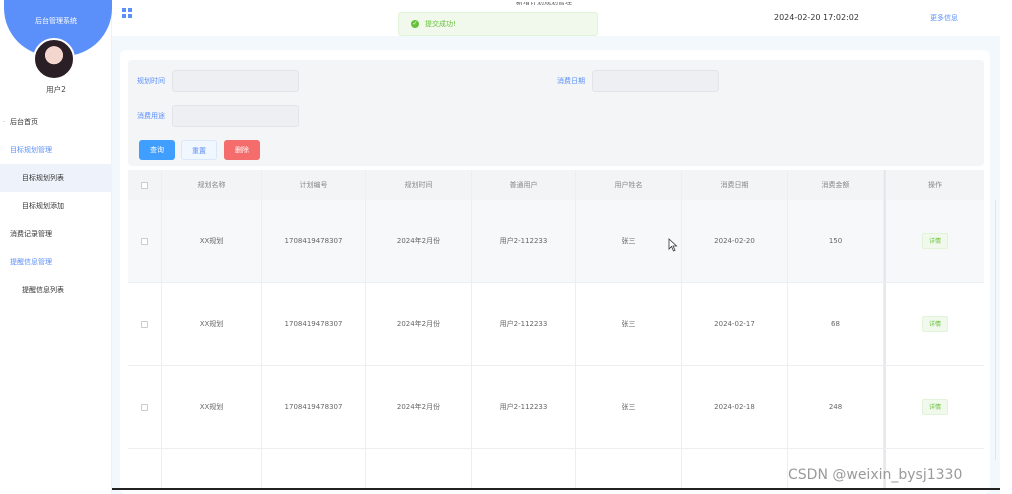 The image size is (1012, 494). Describe the element at coordinates (498, 24) in the screenshot. I see `success-toast: ✓ 提交成功!` at that location.